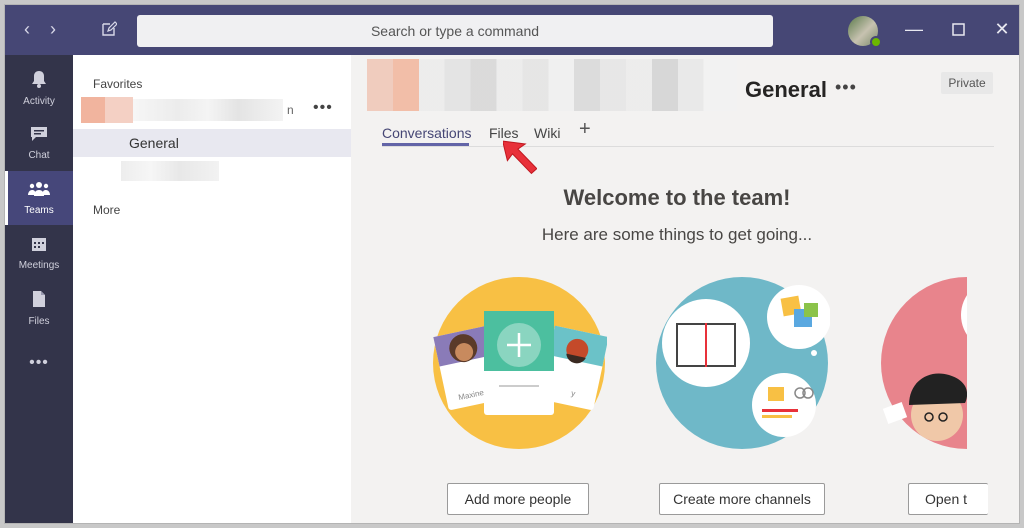 Image resolution: width=1024 pixels, height=528 pixels. What do you see at coordinates (39, 210) in the screenshot?
I see `rail-label: Teams` at bounding box center [39, 210].